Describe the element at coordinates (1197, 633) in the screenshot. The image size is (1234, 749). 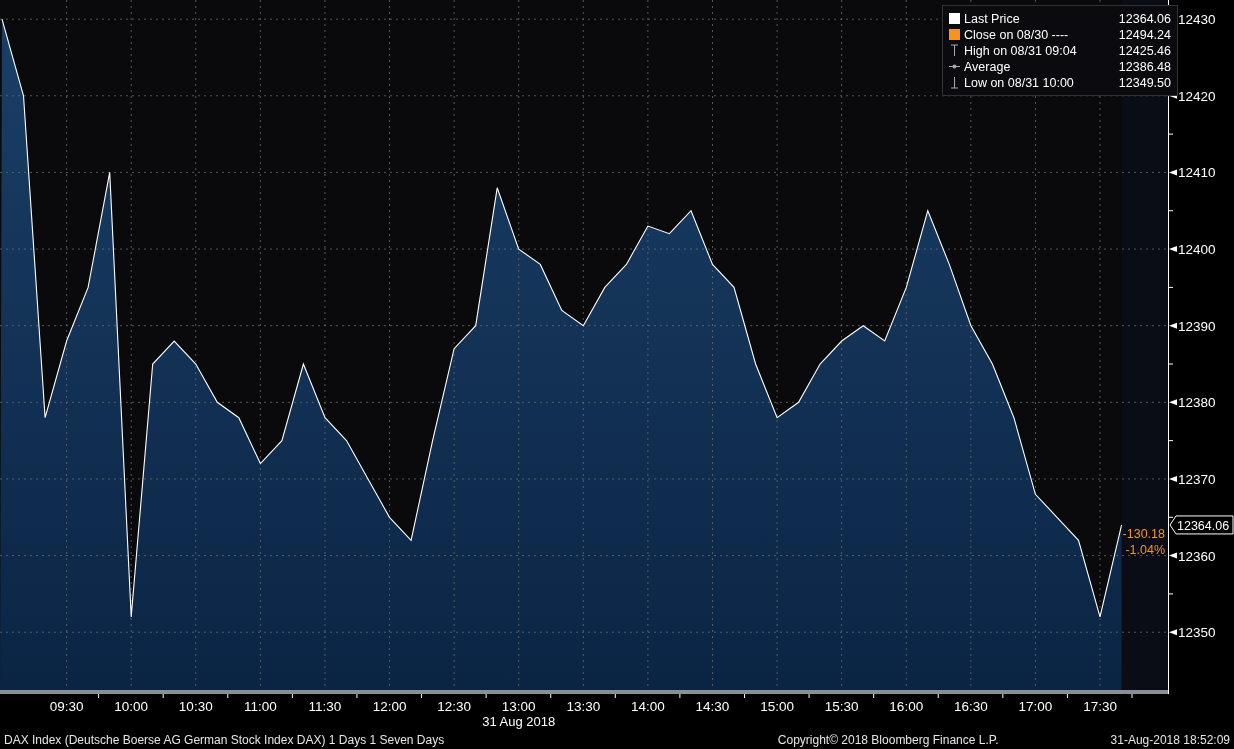
I see `y-tick-label: 12350` at that location.